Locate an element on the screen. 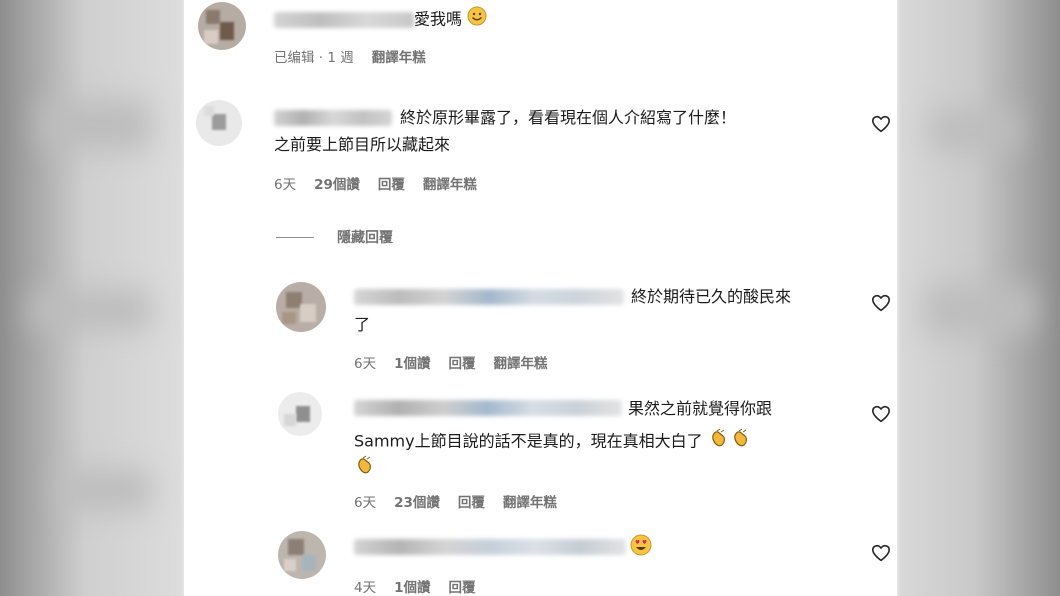  comment-text: 愛我嗎 is located at coordinates (450, 20).